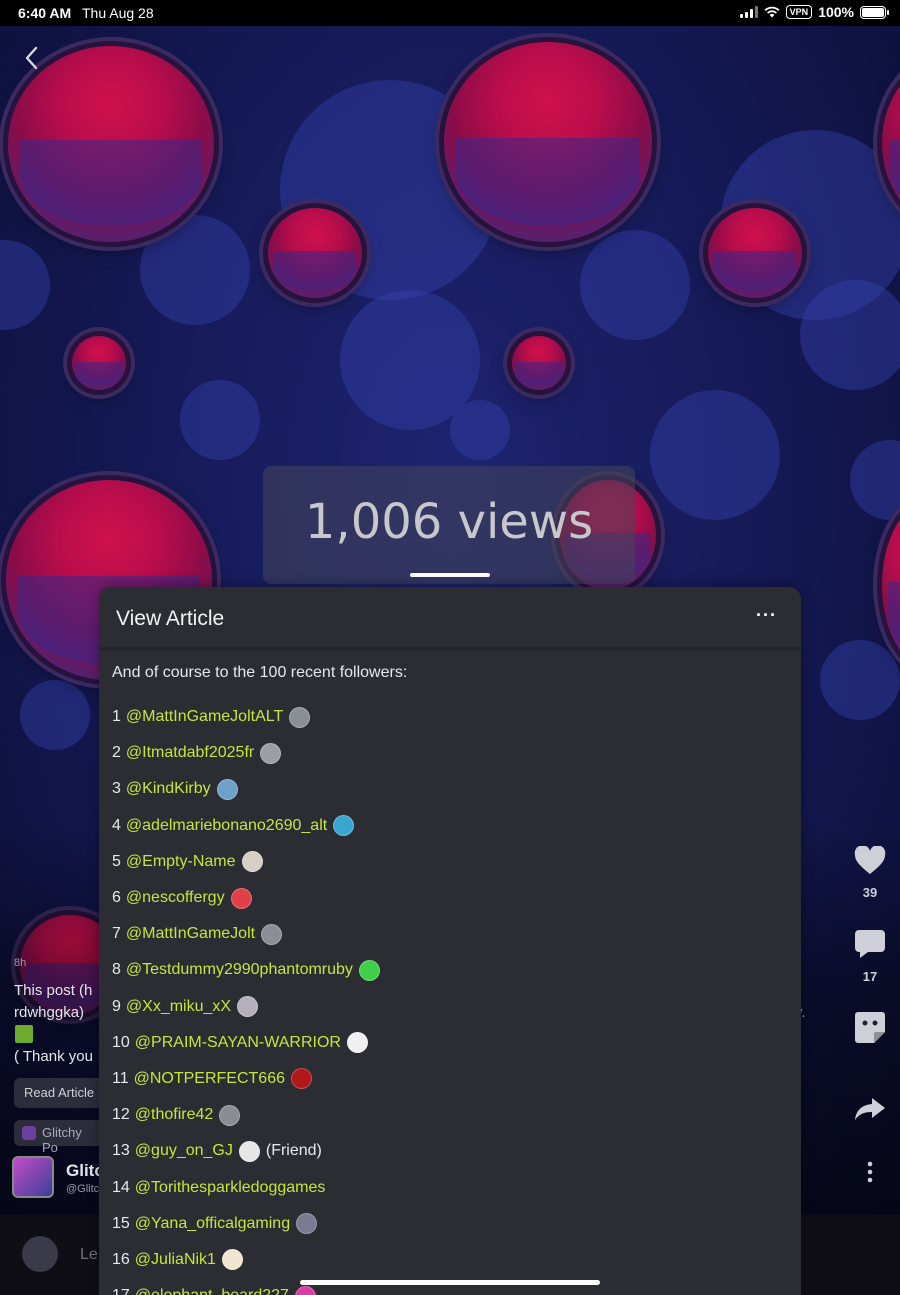  I want to click on list-item: 1 @MattInGameJoltALT, so click(246, 717).